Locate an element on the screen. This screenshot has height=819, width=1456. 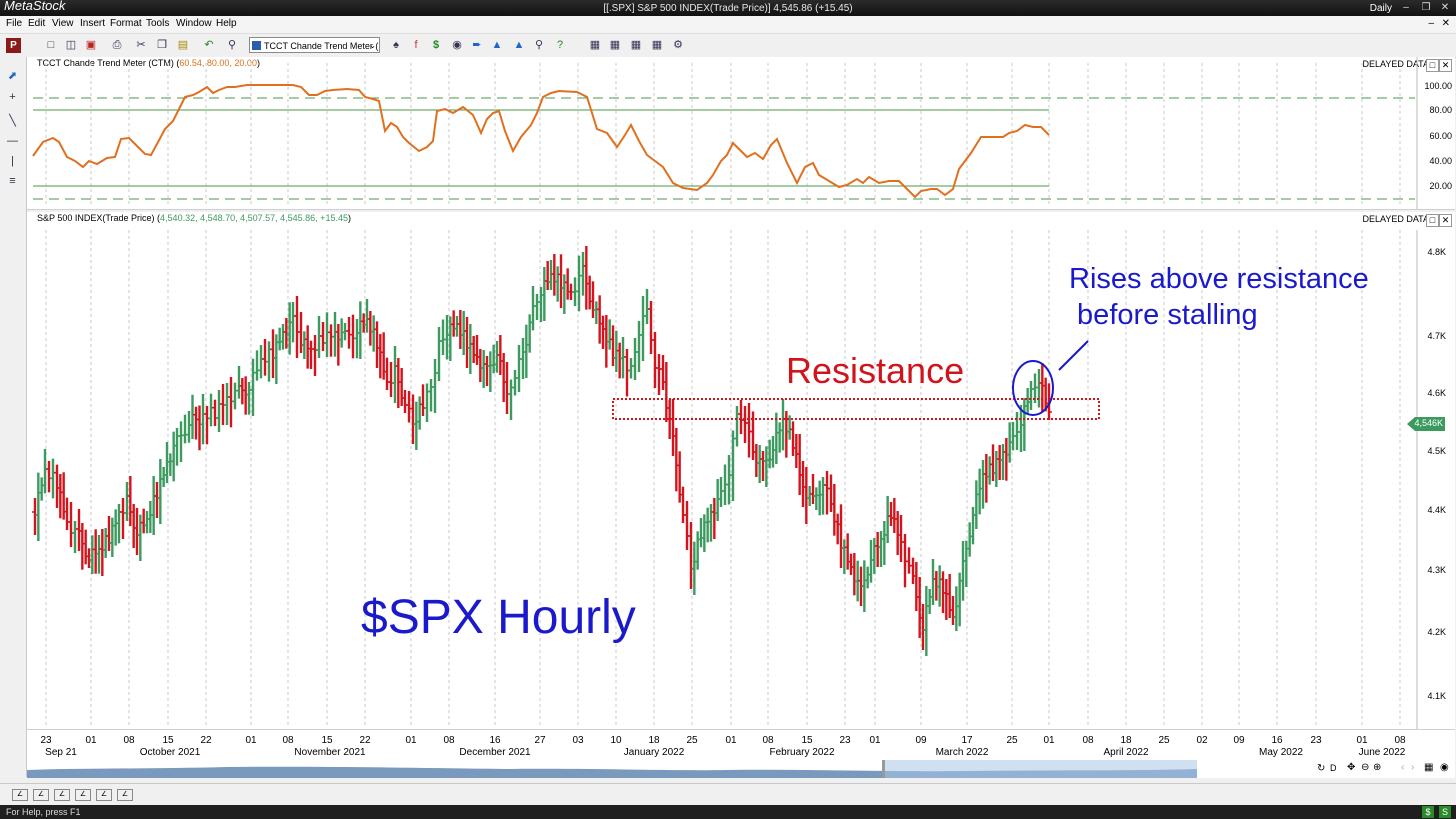
x-tick-label: 09 is located at coordinates (1239, 740).